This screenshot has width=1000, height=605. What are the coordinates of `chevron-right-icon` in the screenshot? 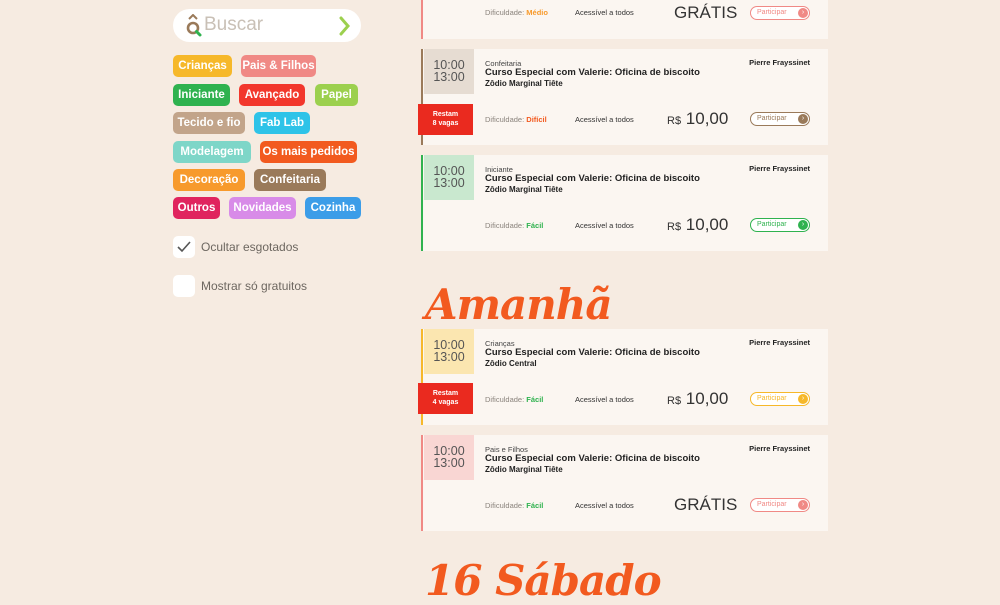 It's located at (345, 26).